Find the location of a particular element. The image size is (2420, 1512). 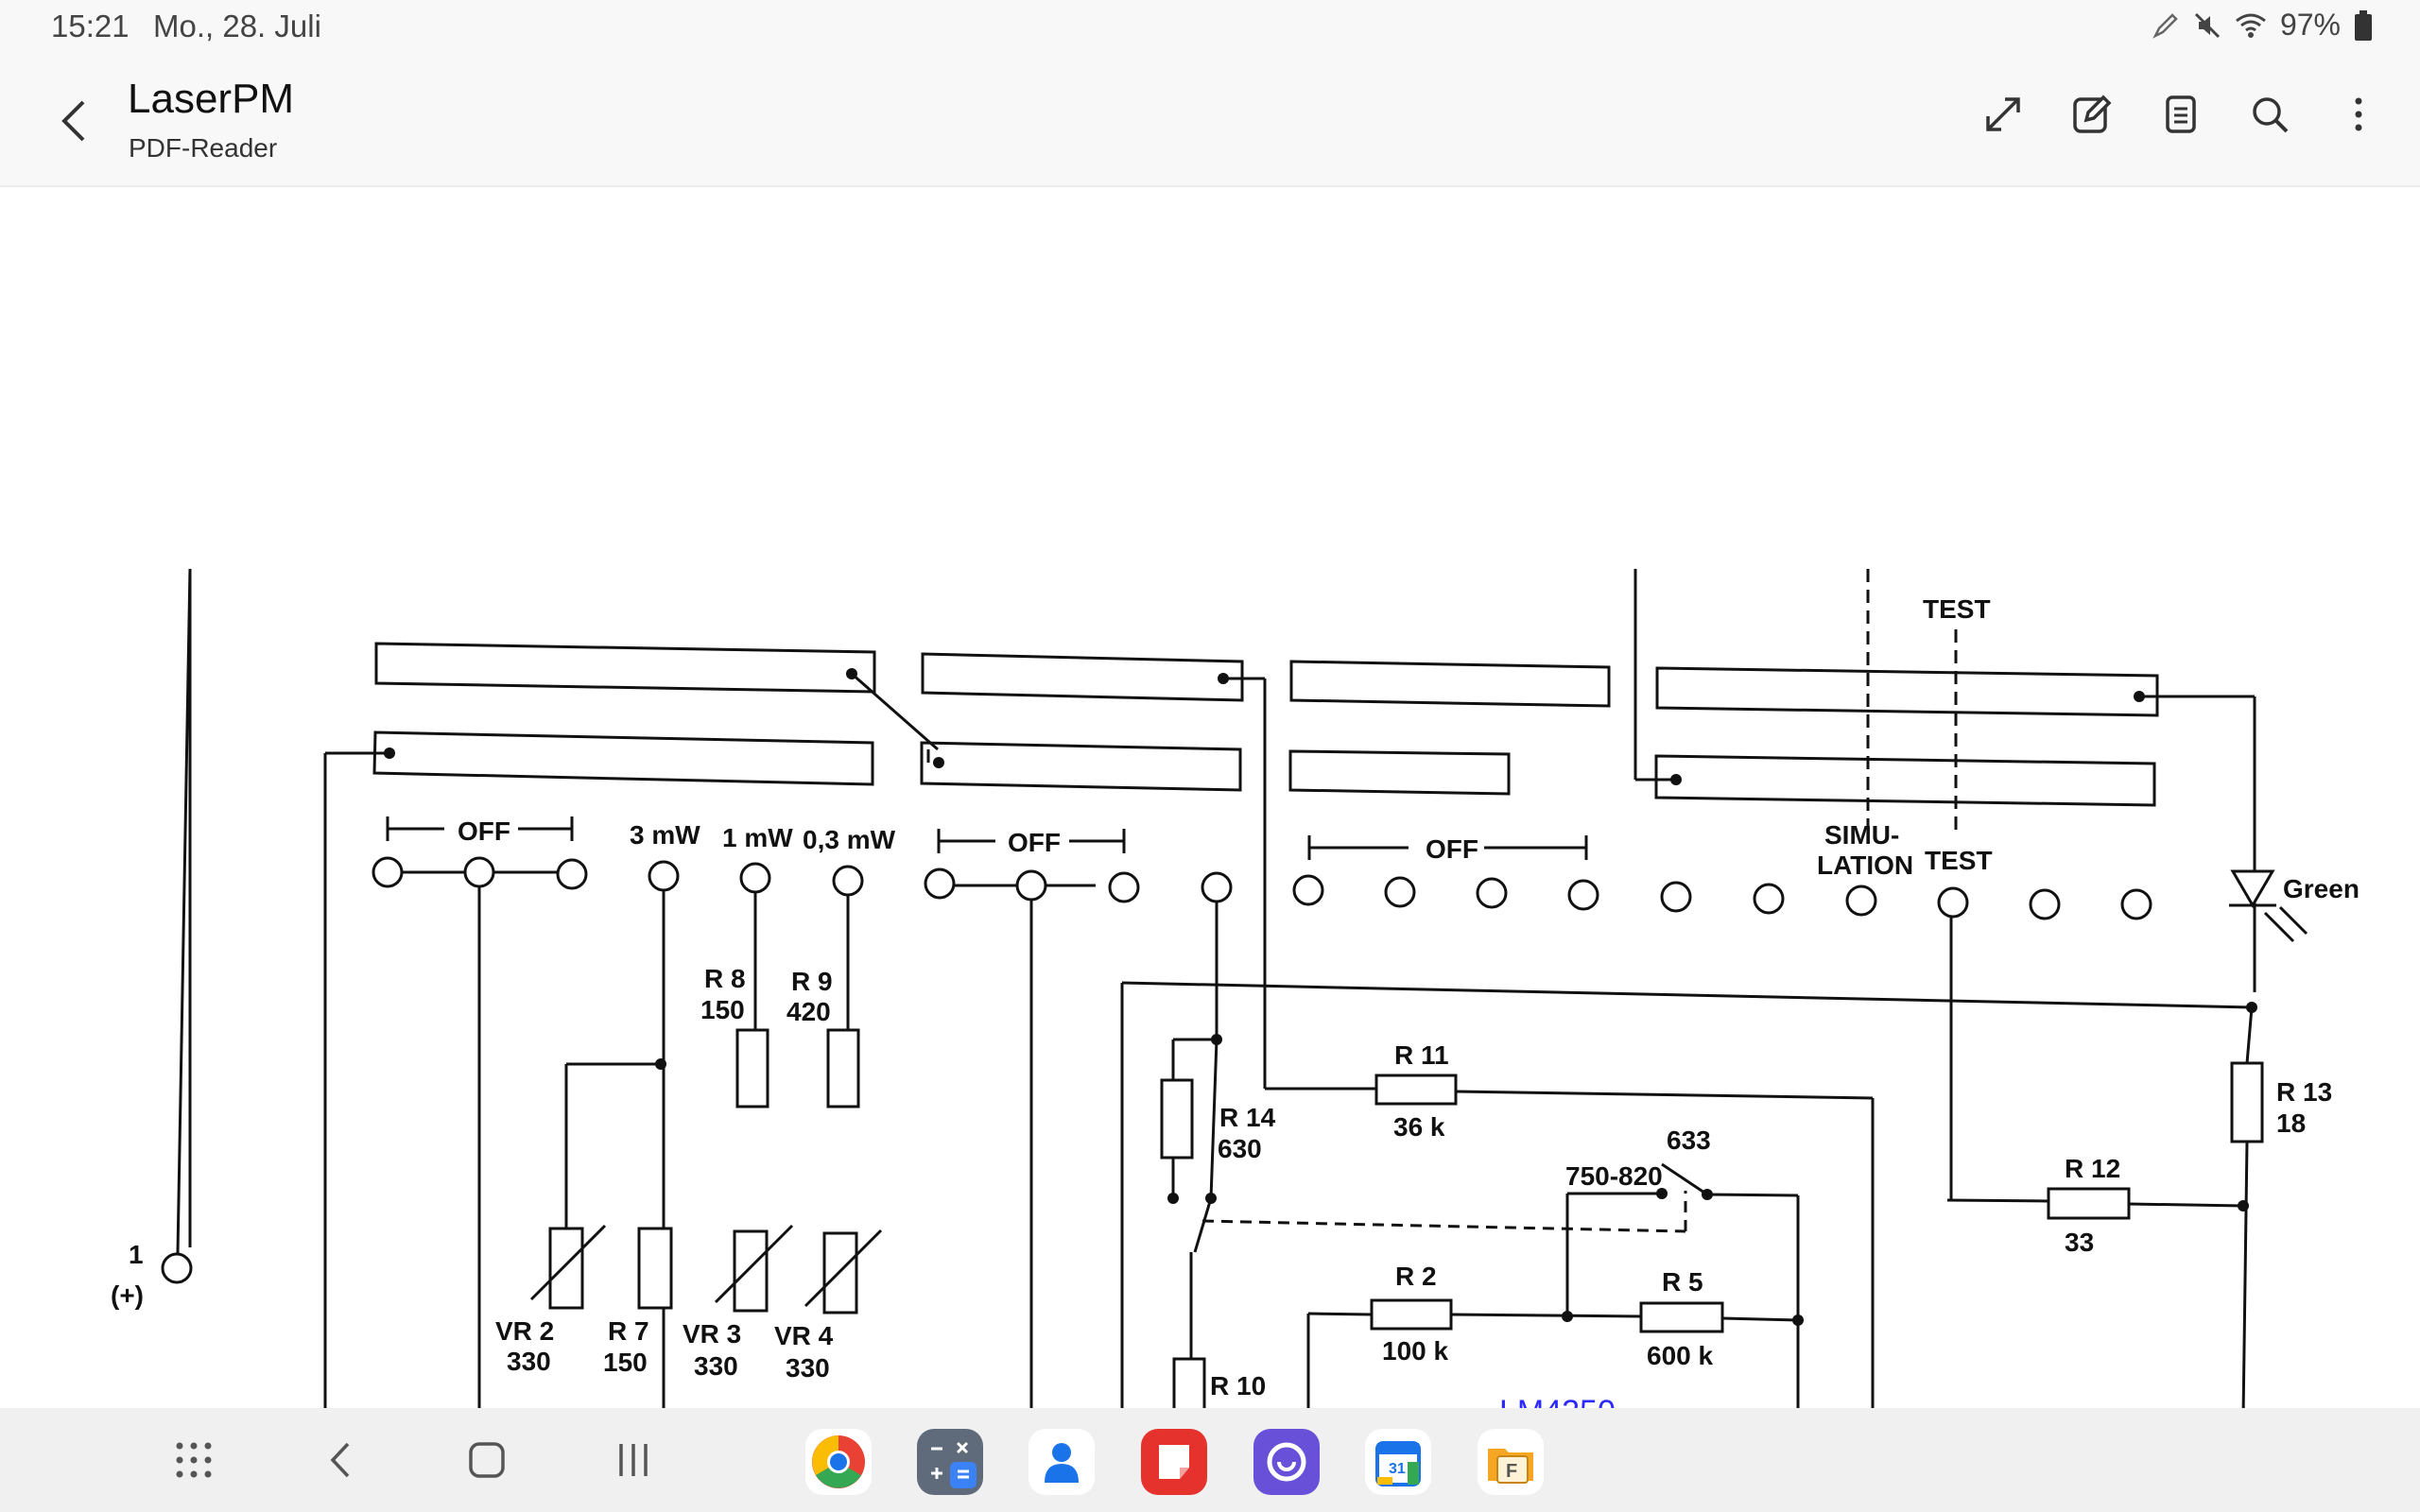

more-options-icon is located at coordinates (2359, 114).